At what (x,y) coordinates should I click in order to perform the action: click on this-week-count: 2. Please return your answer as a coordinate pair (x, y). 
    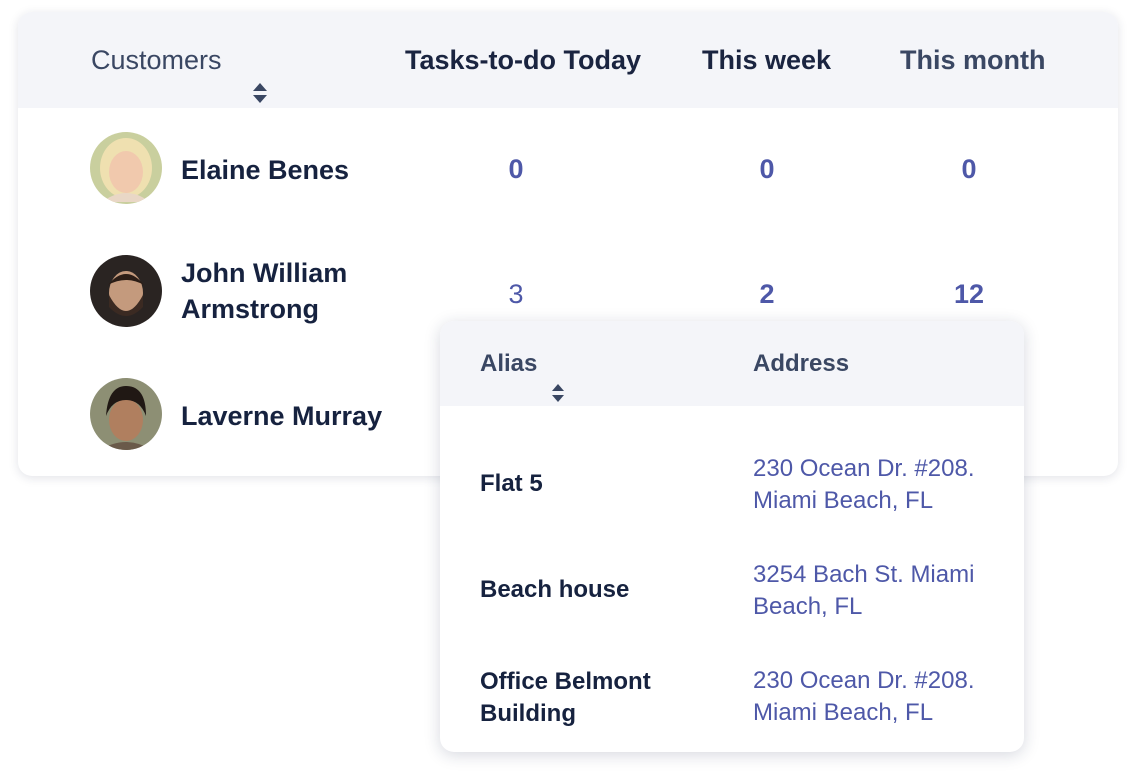
    Looking at the image, I should click on (767, 294).